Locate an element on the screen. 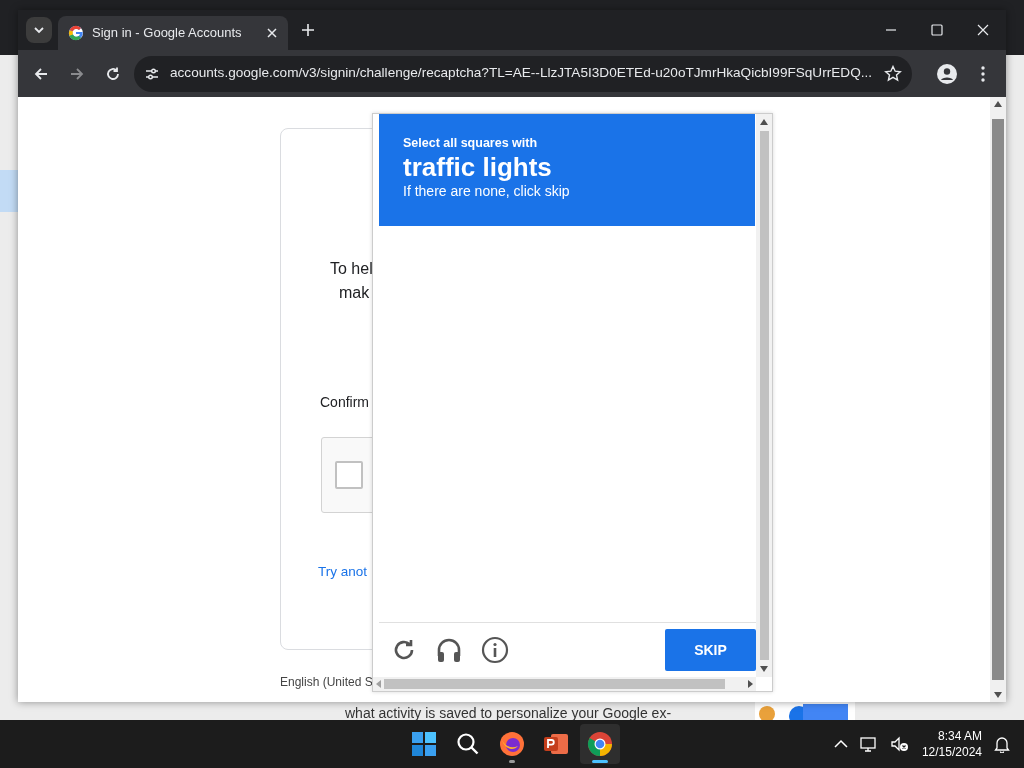 Image resolution: width=1024 pixels, height=768 pixels. network-icon is located at coordinates (868, 744).